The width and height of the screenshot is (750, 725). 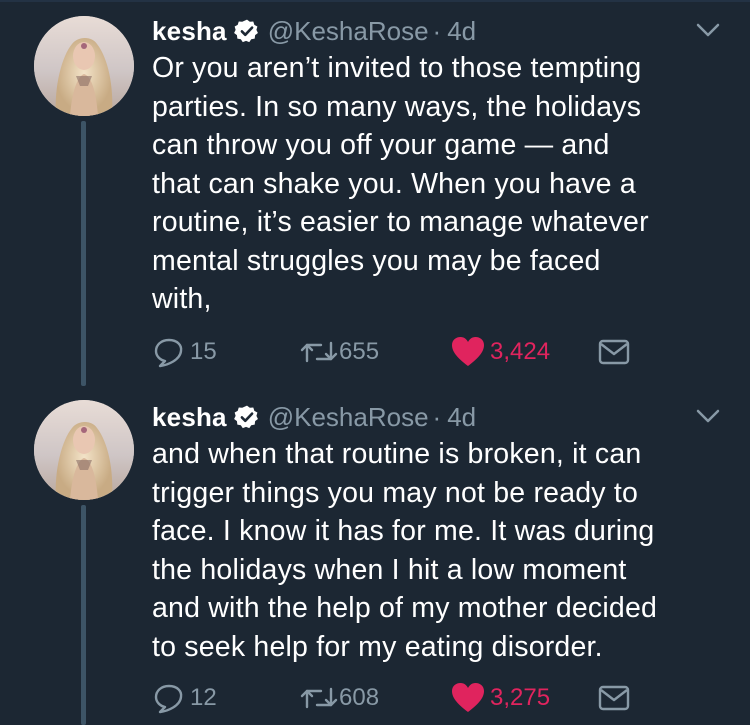 What do you see at coordinates (400, 222) in the screenshot?
I see `tweet-text-line: routine, it’s easier to manage whatever` at bounding box center [400, 222].